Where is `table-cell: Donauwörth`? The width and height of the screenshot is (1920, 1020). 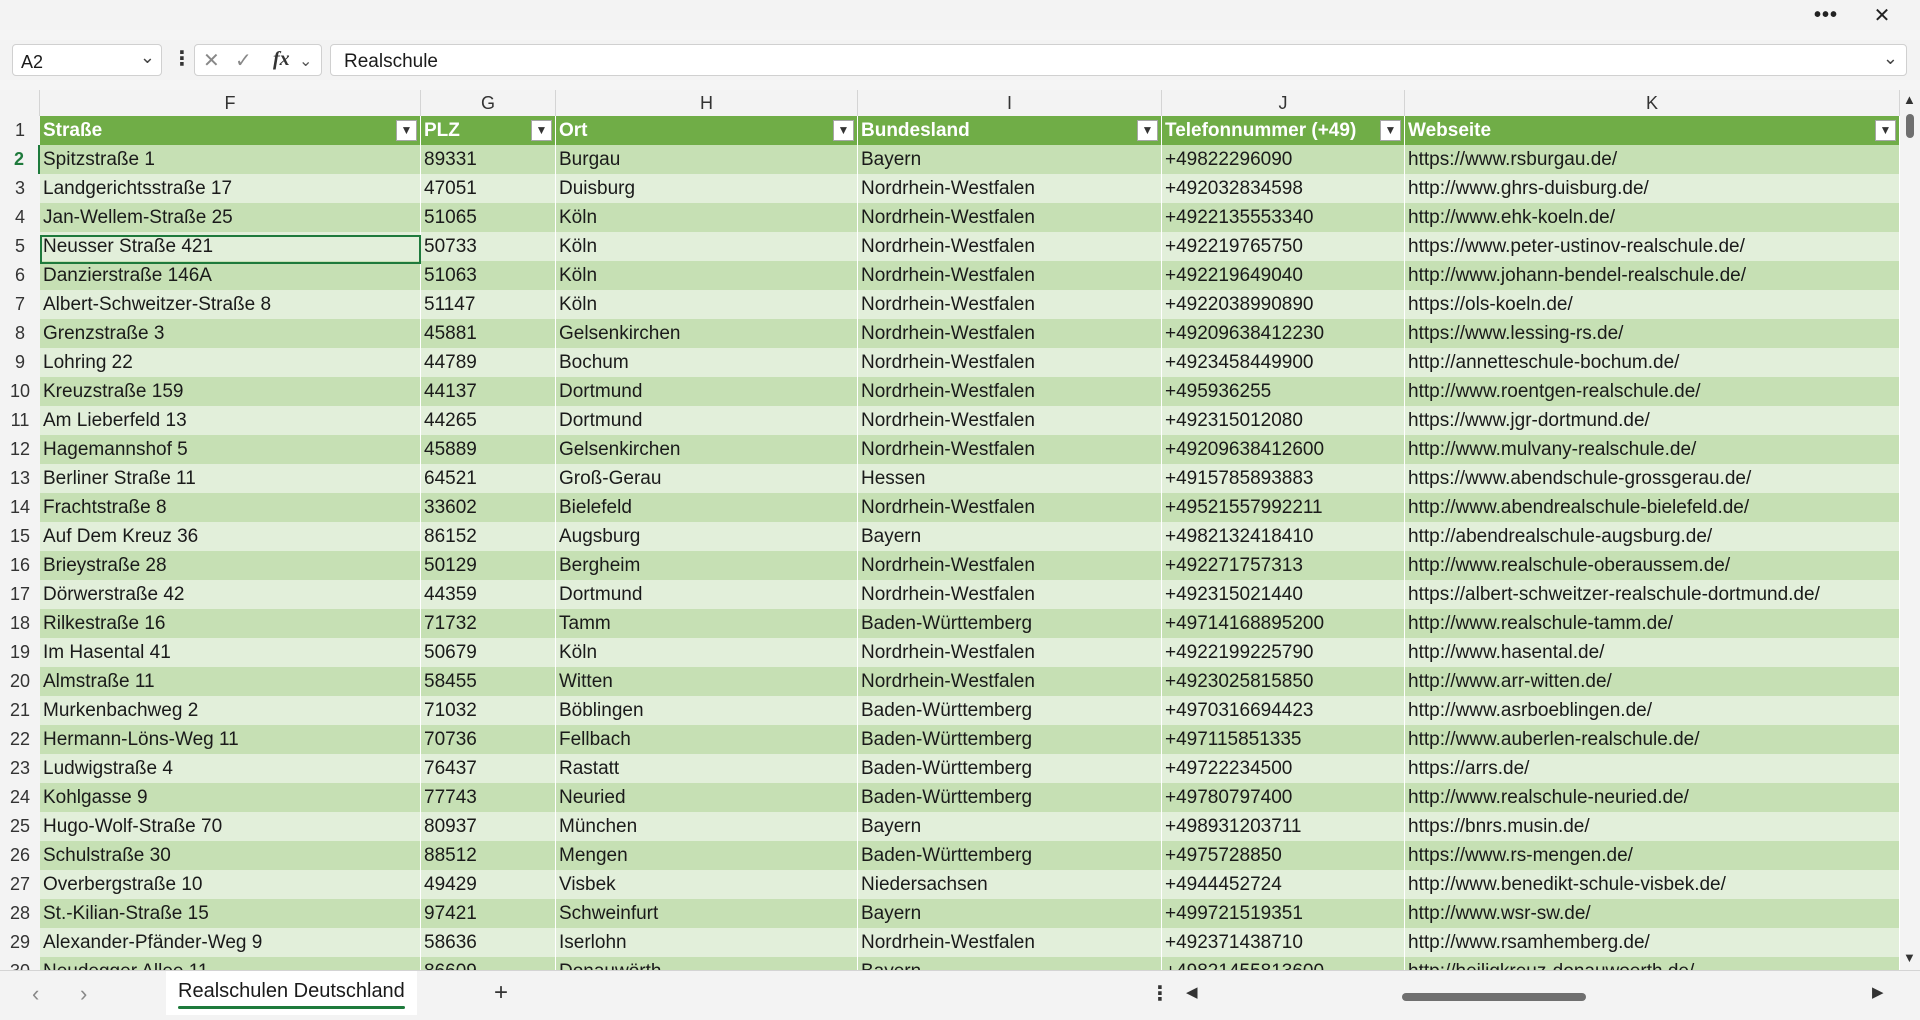
table-cell: Donauwörth is located at coordinates (707, 963).